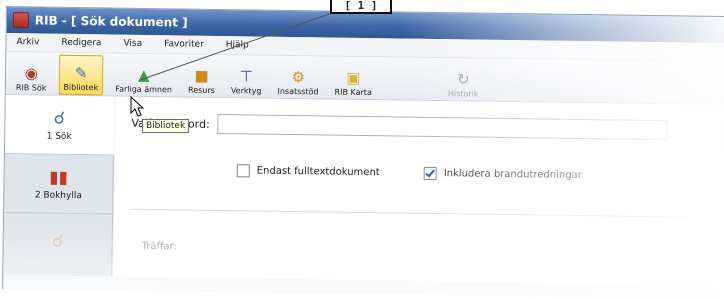 Image resolution: width=724 pixels, height=299 pixels. I want to click on callout-label: [ 1 ], so click(361, 7).